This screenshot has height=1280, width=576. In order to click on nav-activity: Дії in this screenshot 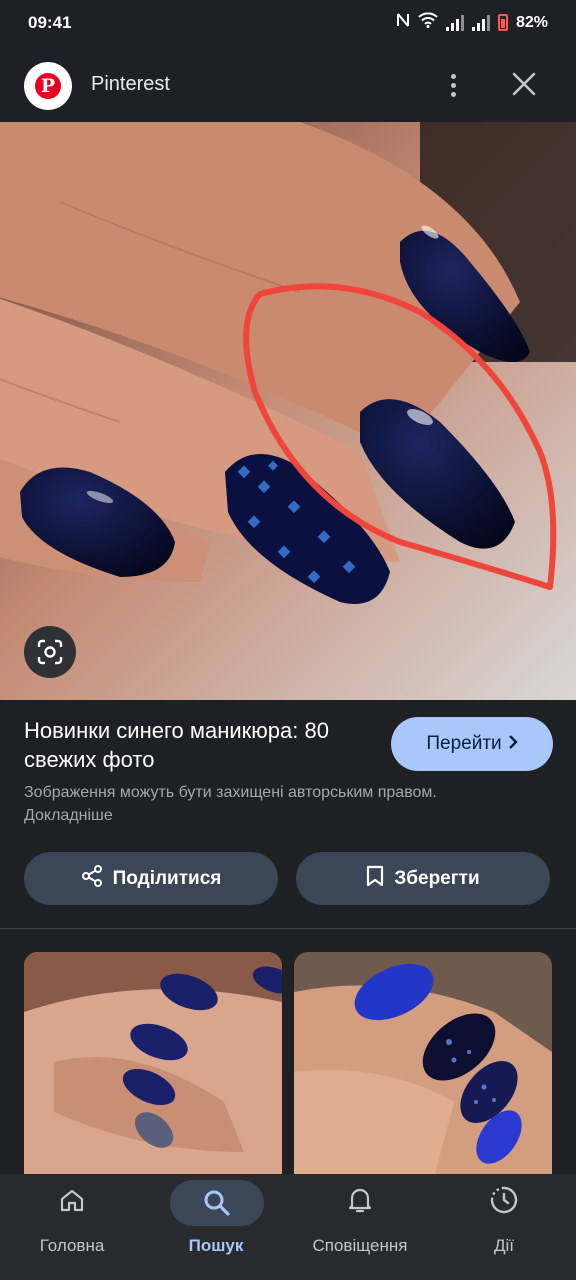, I will do `click(504, 1227)`.